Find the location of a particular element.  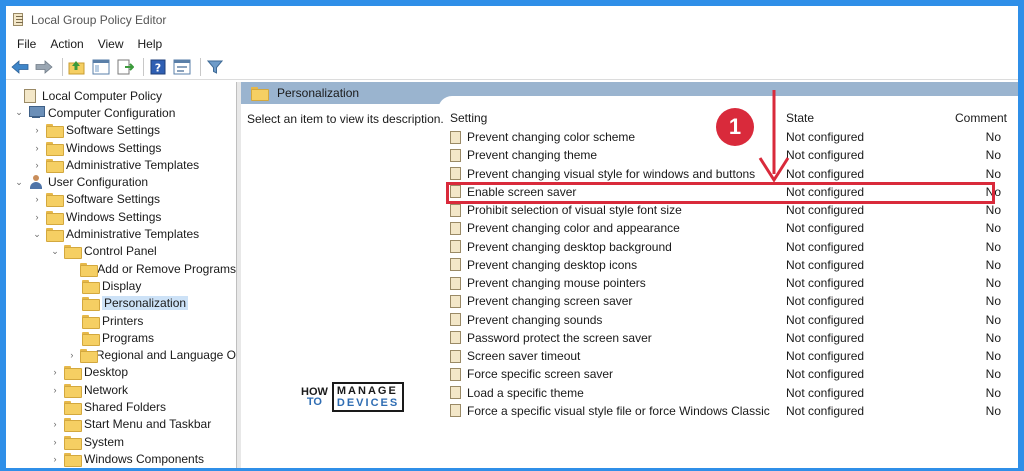

tree-item: Programs is located at coordinates (121, 337).